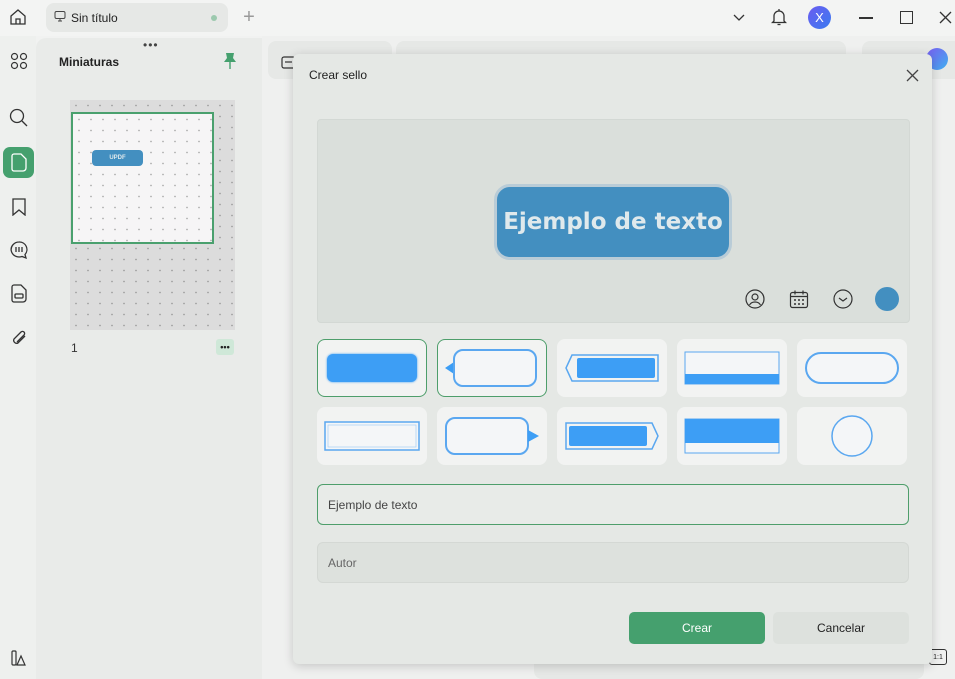  What do you see at coordinates (779, 17) in the screenshot?
I see `bell-icon` at bounding box center [779, 17].